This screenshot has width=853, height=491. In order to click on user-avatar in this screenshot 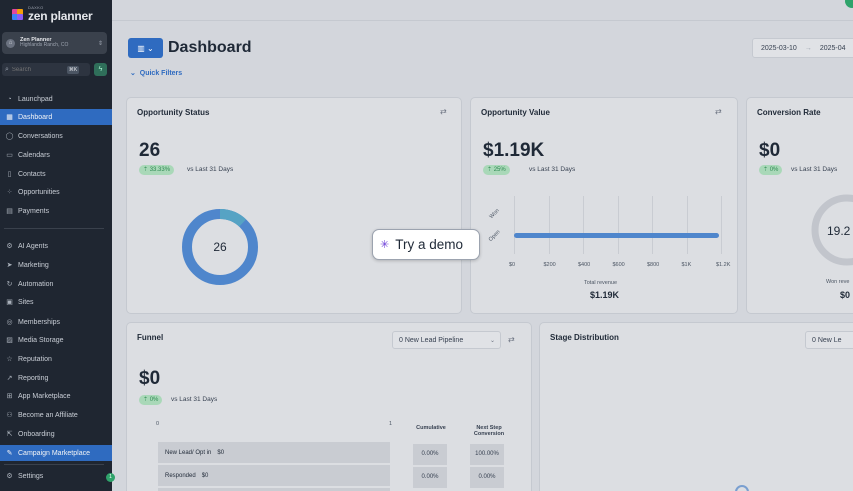, I will do `click(849, 4)`.